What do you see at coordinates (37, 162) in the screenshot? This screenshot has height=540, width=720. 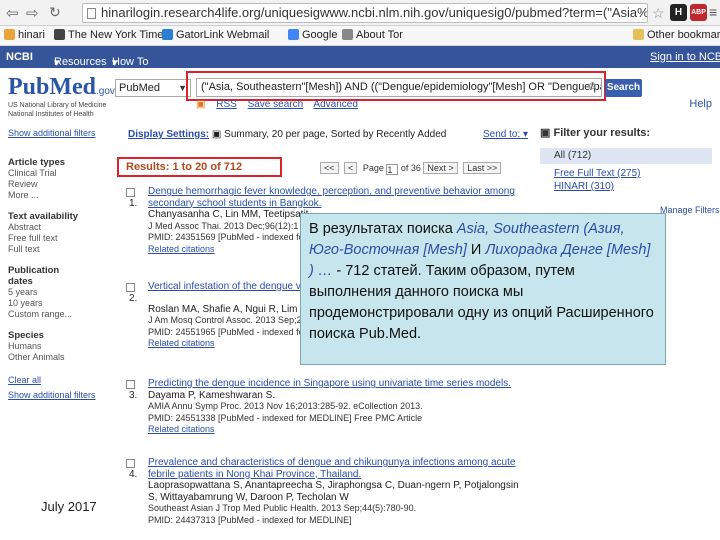 I see `filter-heading: Article types` at bounding box center [37, 162].